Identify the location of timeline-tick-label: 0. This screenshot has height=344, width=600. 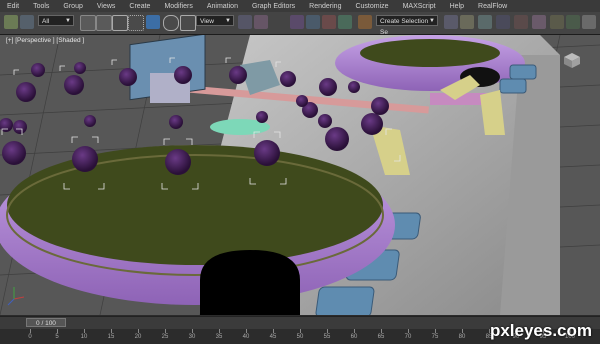
(30, 337).